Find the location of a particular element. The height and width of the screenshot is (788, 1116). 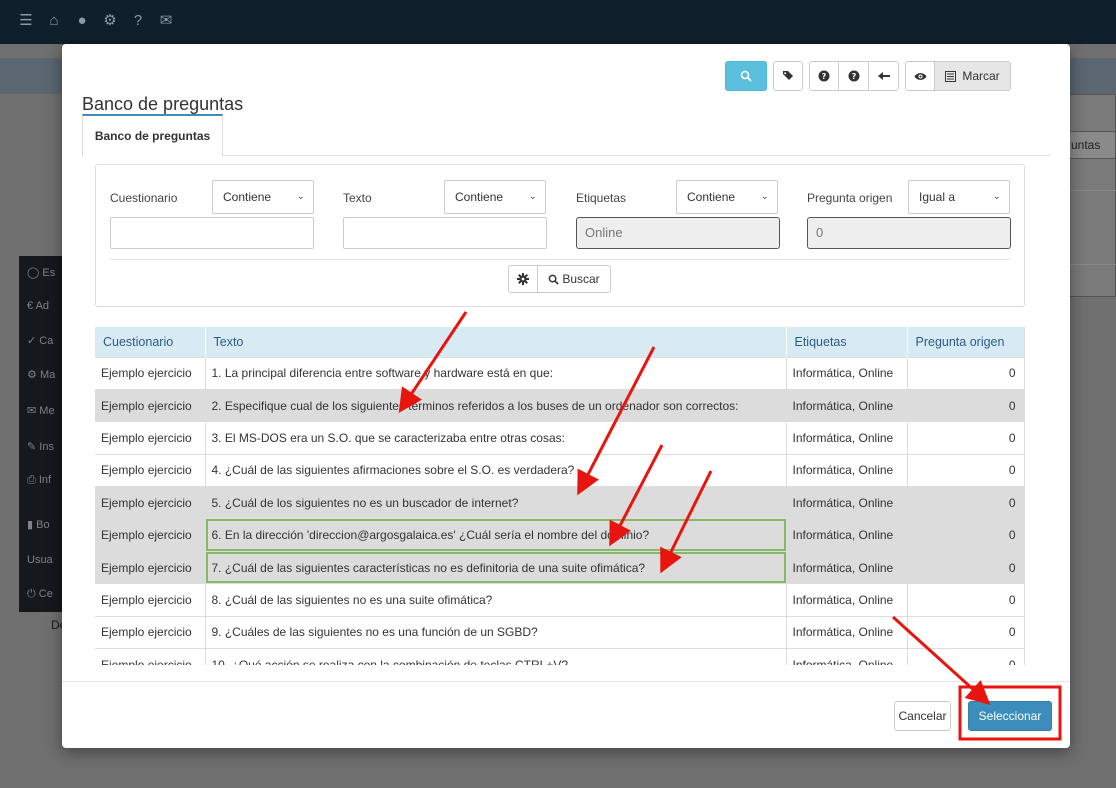

sidebar-item: ✓ Ca is located at coordinates (47, 344).